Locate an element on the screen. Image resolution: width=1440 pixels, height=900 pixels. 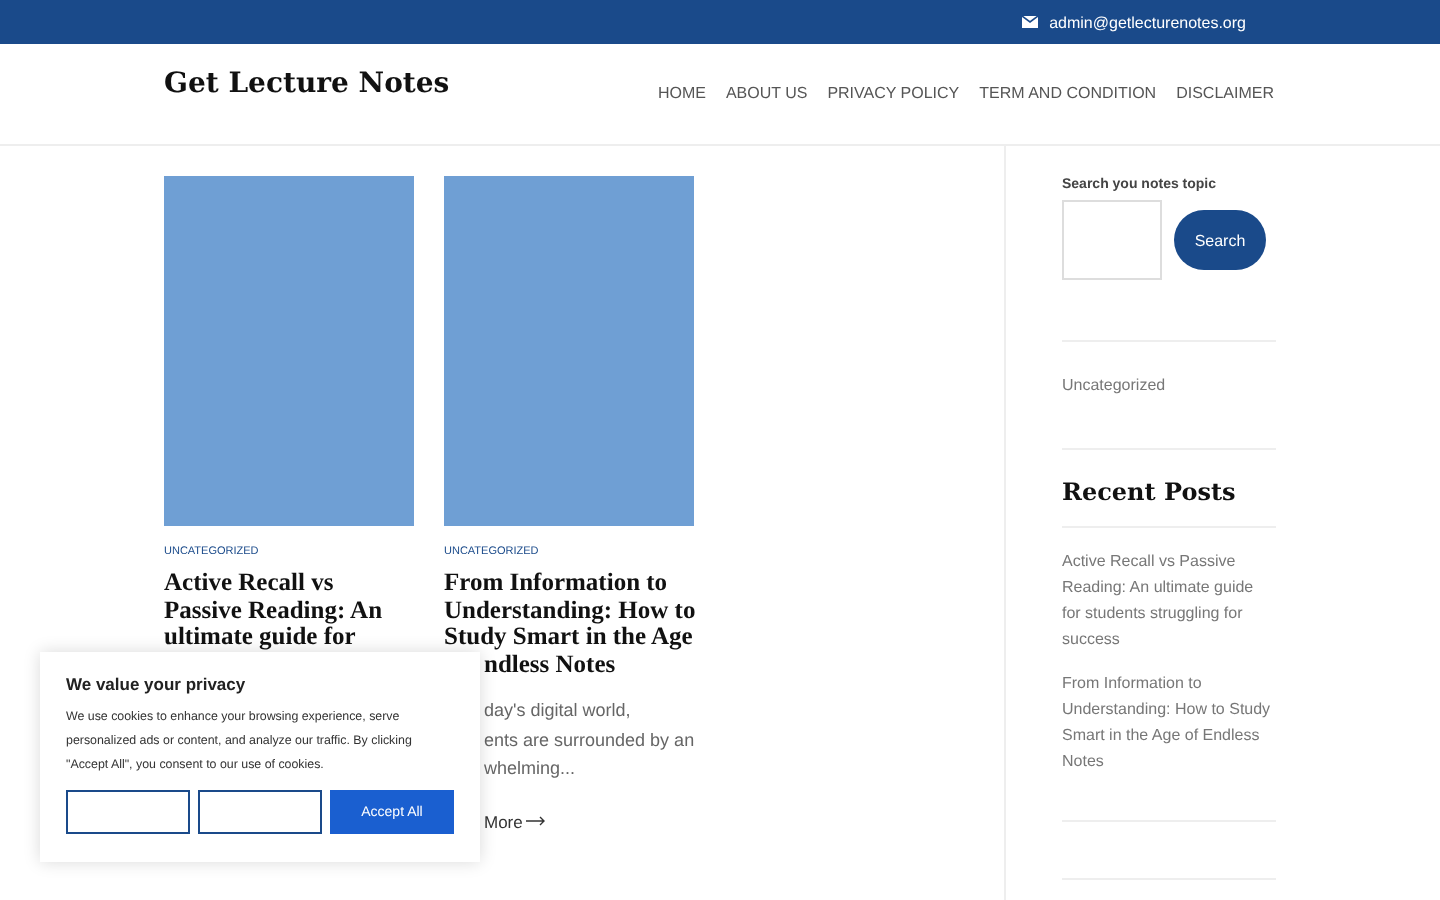
post-title-line: Understanding: How to is located at coordinates (570, 610).